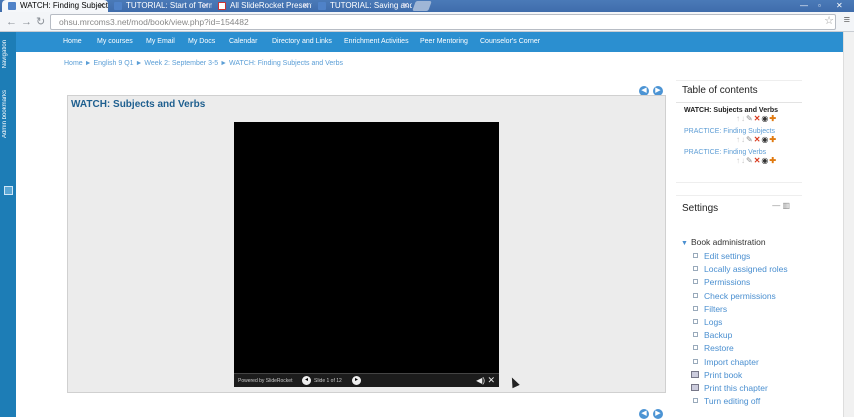  What do you see at coordinates (422, 6) in the screenshot?
I see `new-tab-button` at bounding box center [422, 6].